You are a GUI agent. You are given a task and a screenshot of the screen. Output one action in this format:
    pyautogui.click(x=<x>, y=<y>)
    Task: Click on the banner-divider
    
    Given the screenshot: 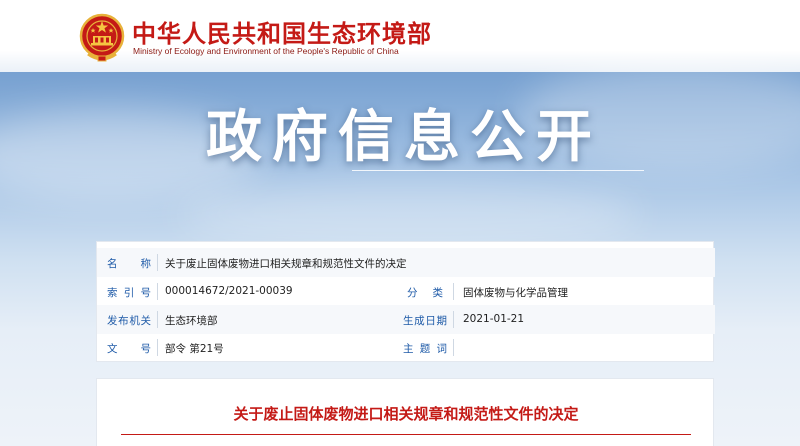 What is the action you would take?
    pyautogui.click(x=498, y=170)
    